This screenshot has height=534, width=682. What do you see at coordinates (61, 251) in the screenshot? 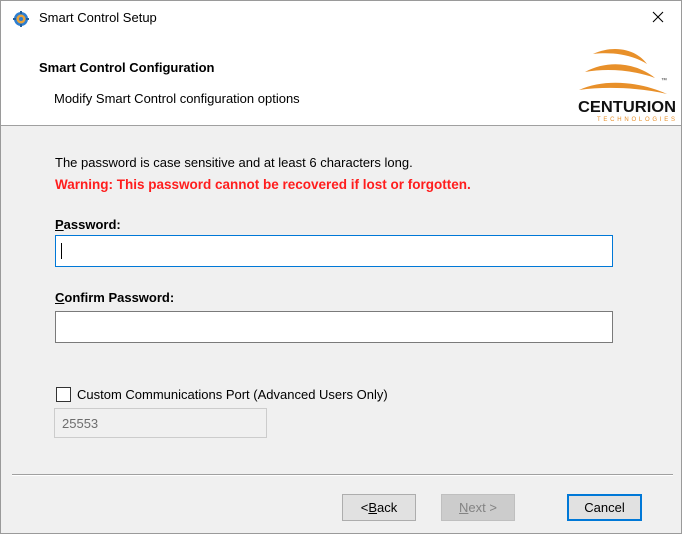
I see `text-cursor` at bounding box center [61, 251].